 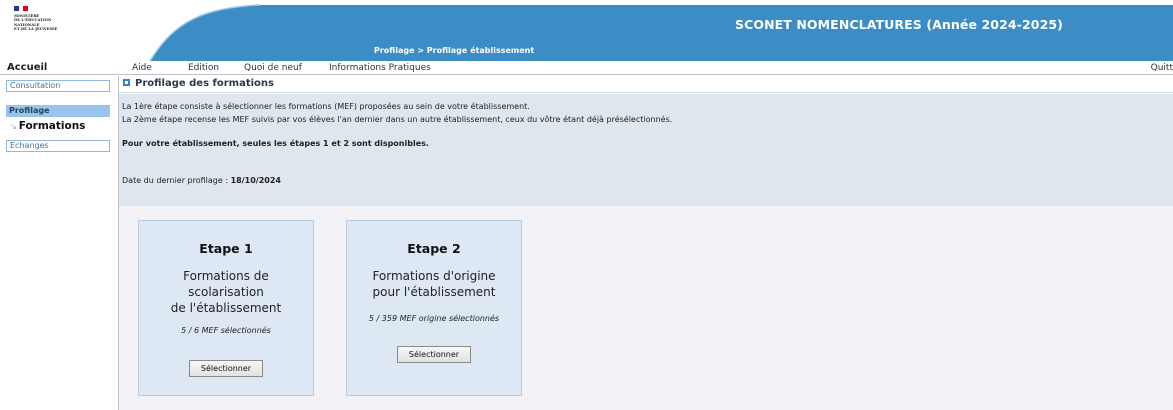 What do you see at coordinates (273, 68) in the screenshot?
I see `menu-quoi-de-neuf: Quoi de neuf` at bounding box center [273, 68].